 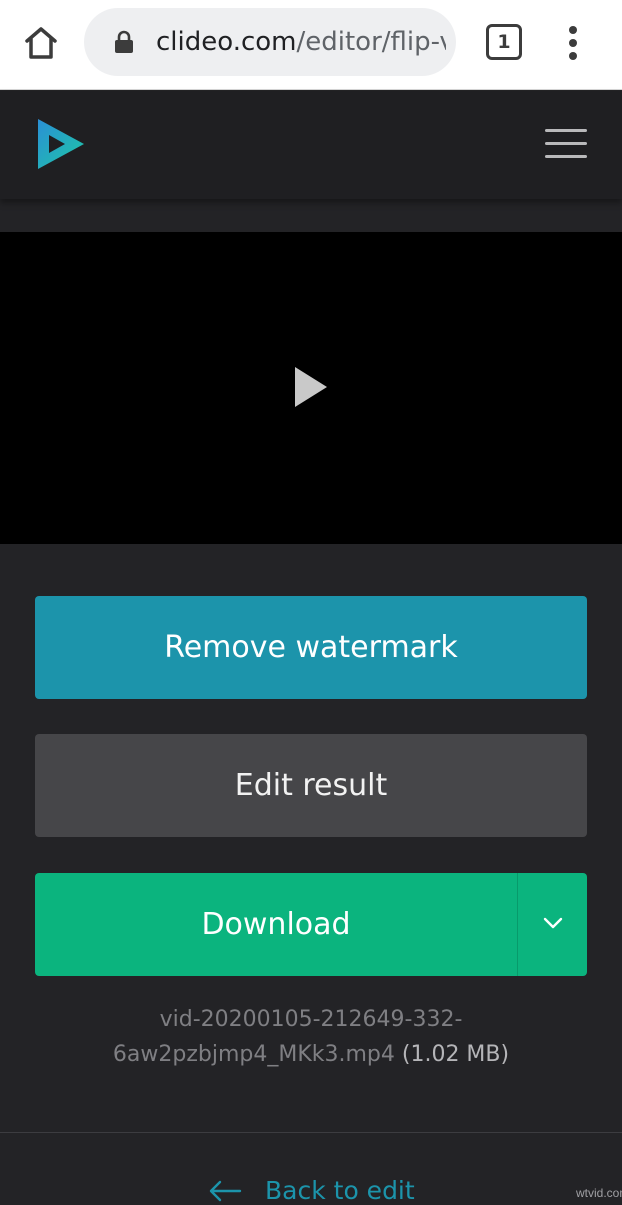 What do you see at coordinates (573, 43) in the screenshot?
I see `more-vert-icon` at bounding box center [573, 43].